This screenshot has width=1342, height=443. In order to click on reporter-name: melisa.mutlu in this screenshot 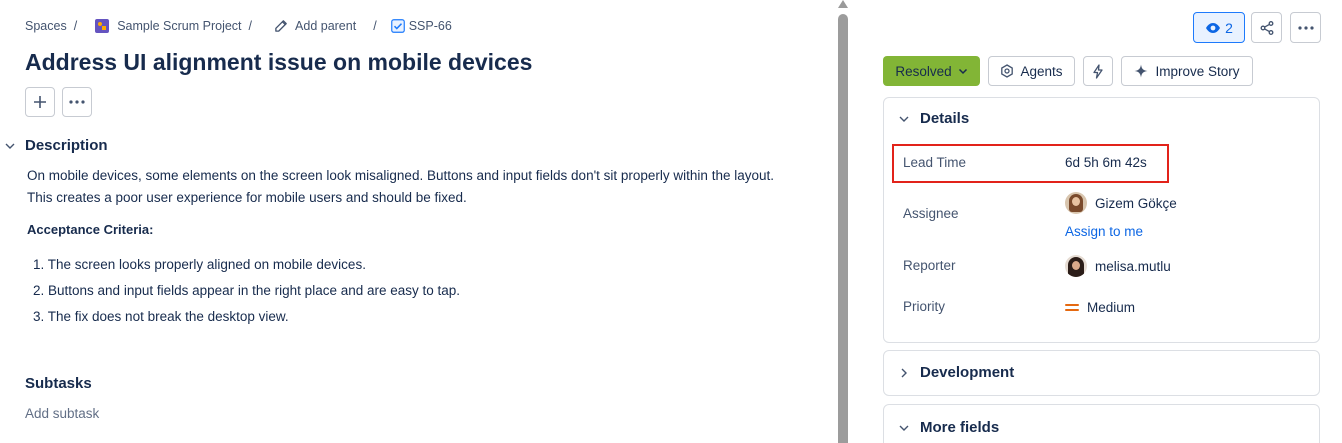, I will do `click(1133, 266)`.